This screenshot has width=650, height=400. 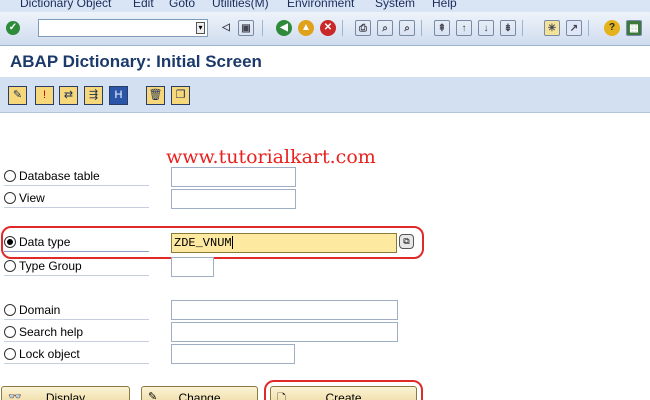 What do you see at coordinates (143, 5) in the screenshot?
I see `menu-edit: Edit` at bounding box center [143, 5].